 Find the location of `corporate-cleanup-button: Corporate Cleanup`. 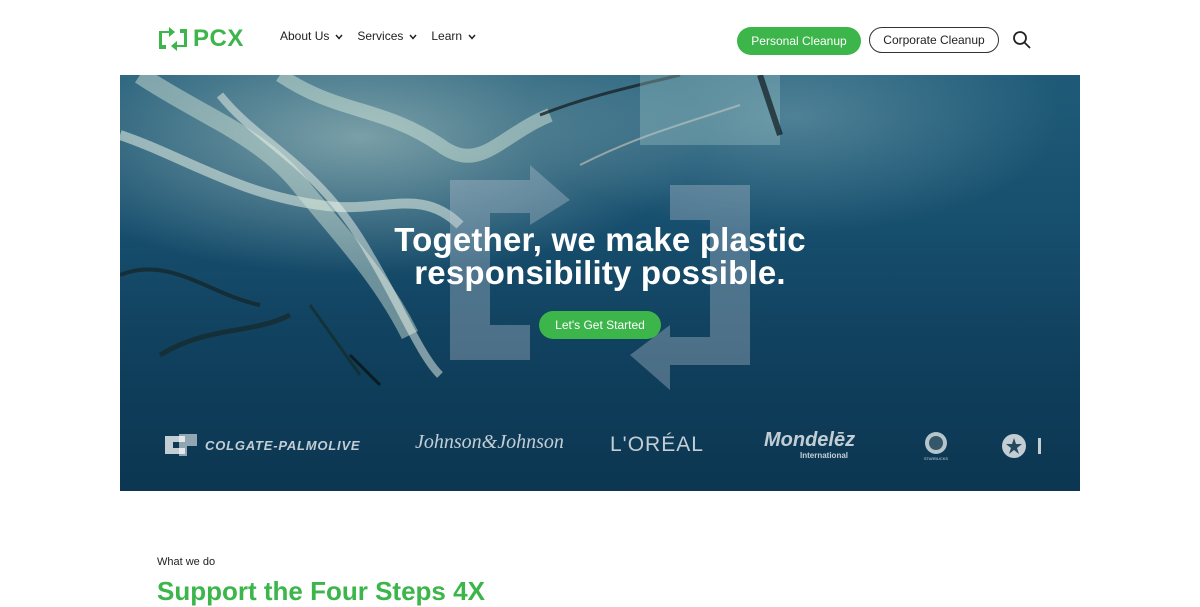

corporate-cleanup-button: Corporate Cleanup is located at coordinates (934, 40).